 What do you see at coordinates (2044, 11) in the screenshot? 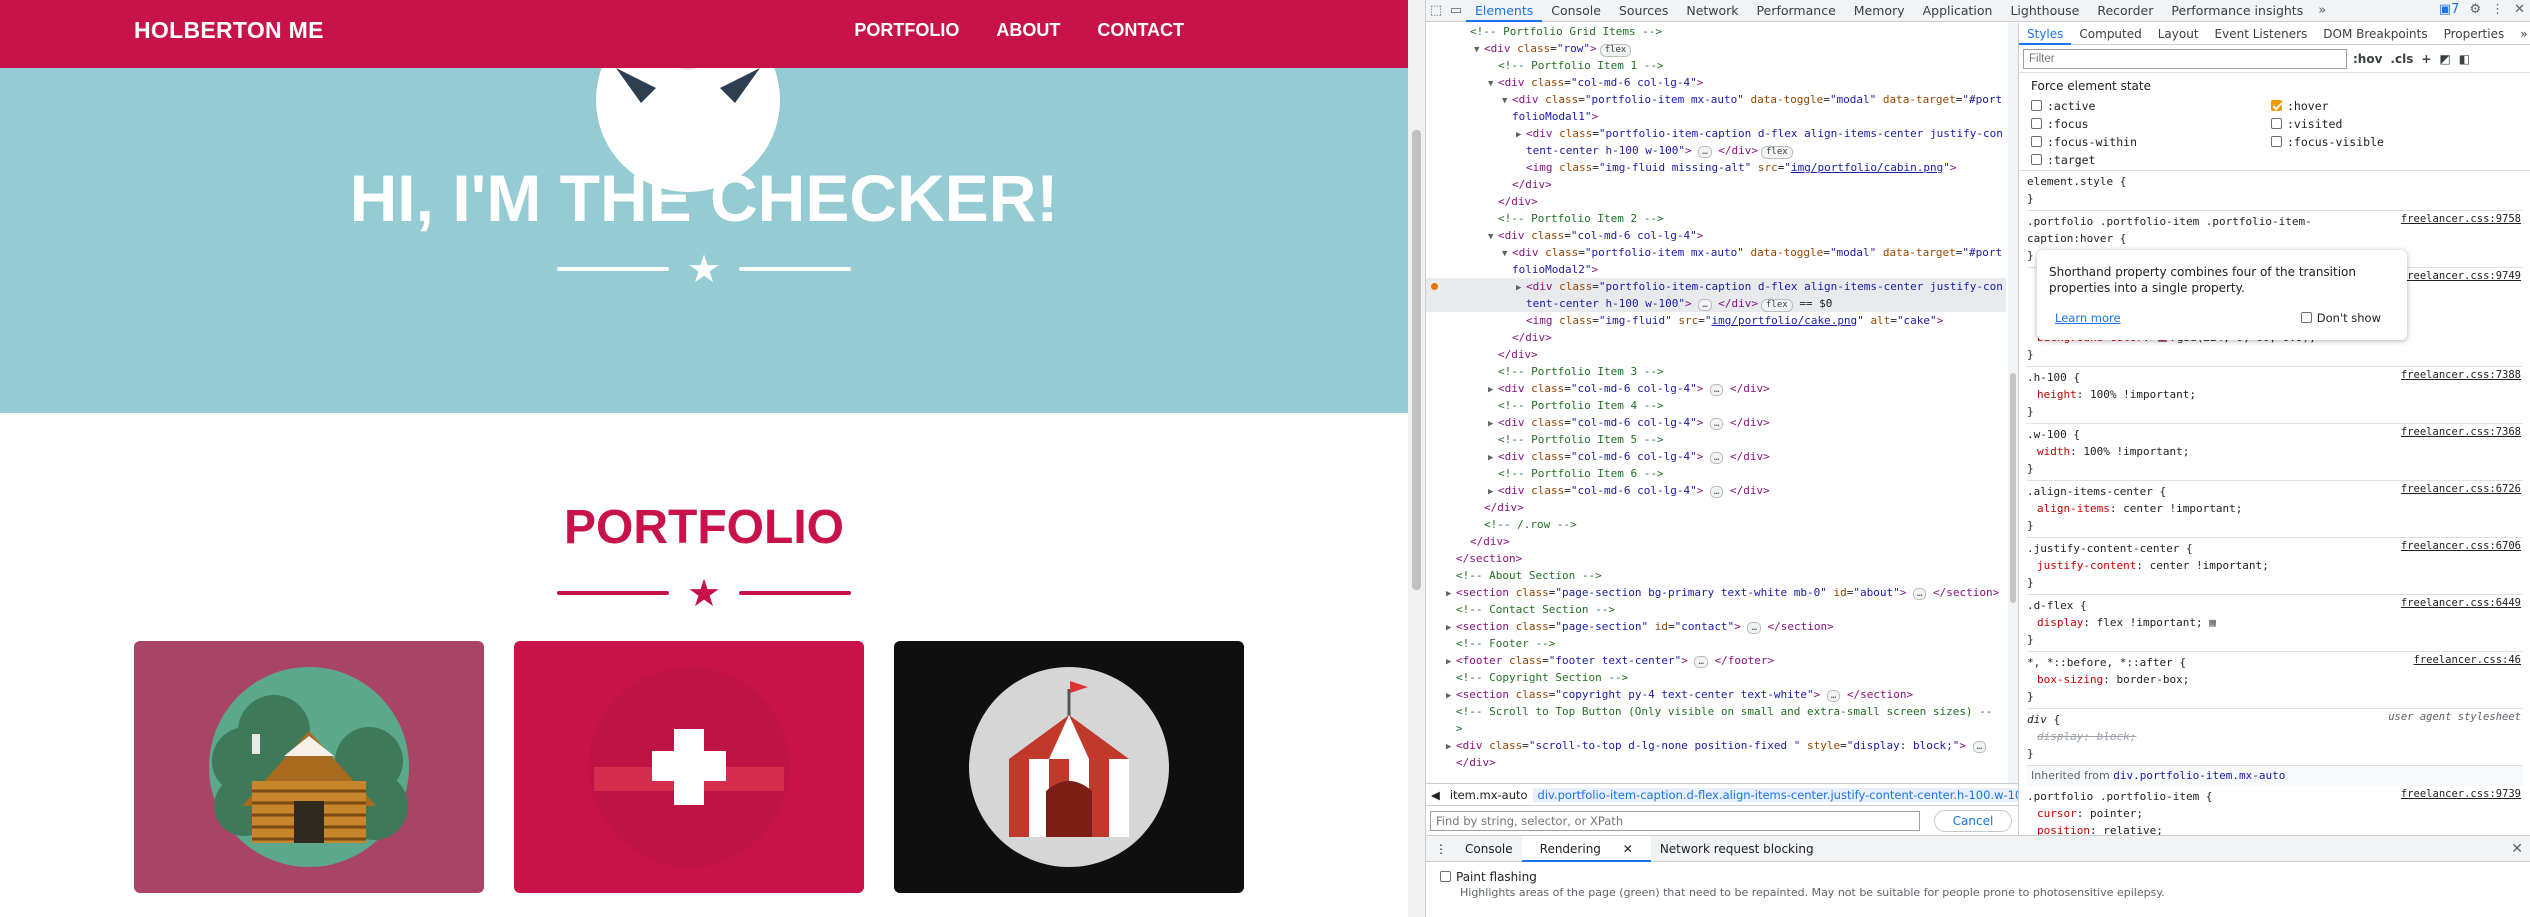
I see `tab-lighthouse: Lighthouse` at bounding box center [2044, 11].